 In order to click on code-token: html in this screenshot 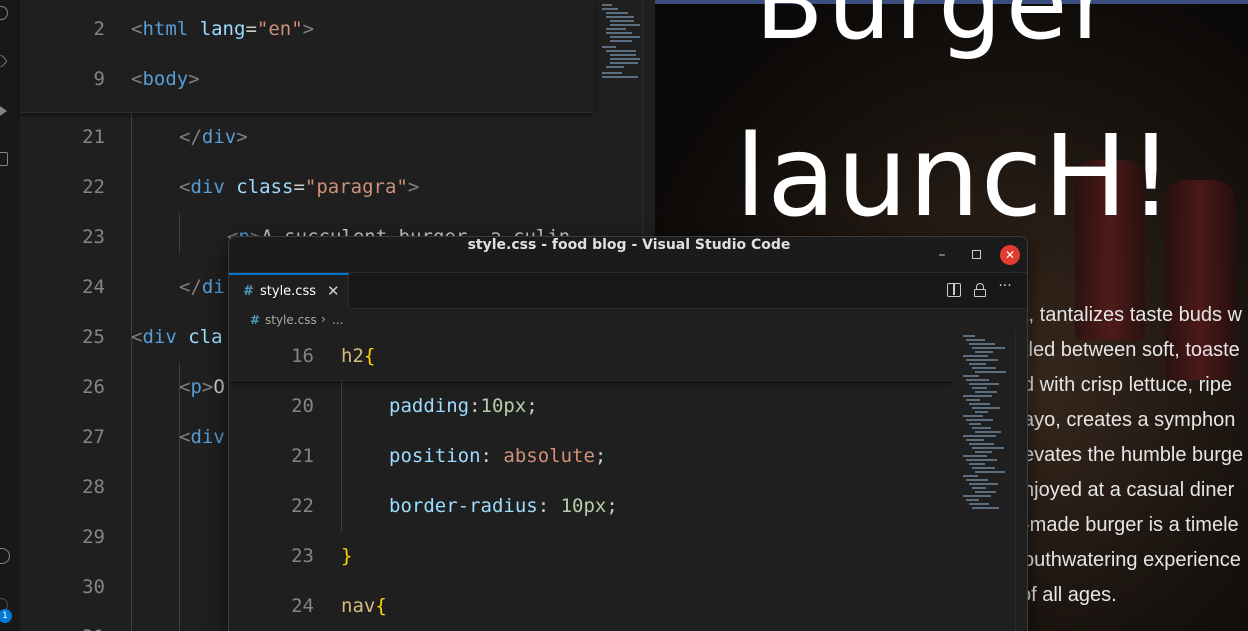, I will do `click(165, 29)`.